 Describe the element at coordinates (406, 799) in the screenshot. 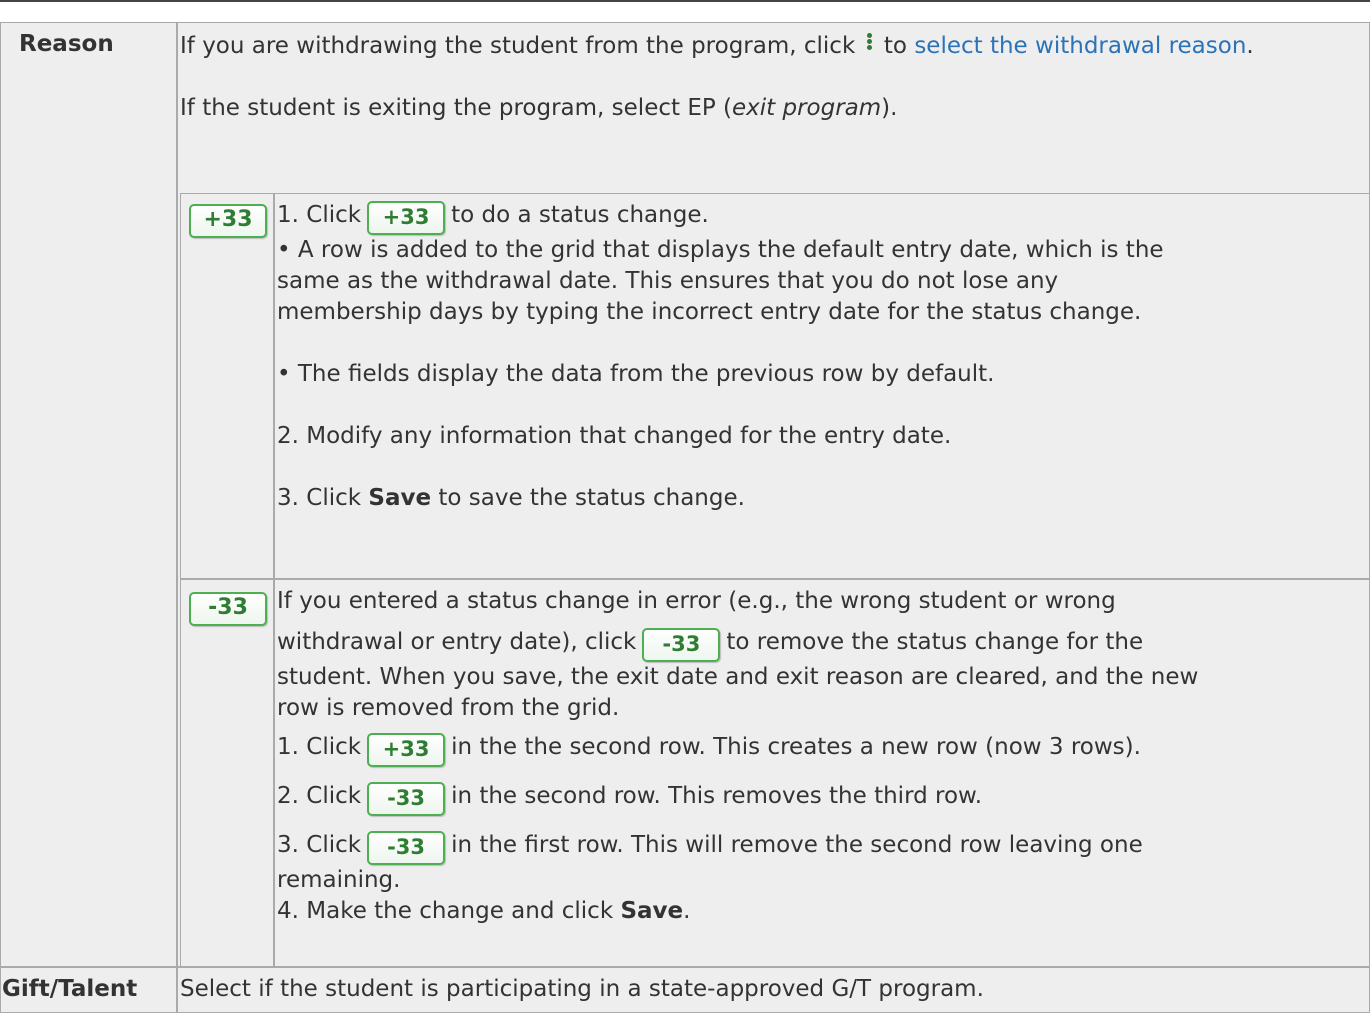

I see `remove-button-step2: -33` at that location.